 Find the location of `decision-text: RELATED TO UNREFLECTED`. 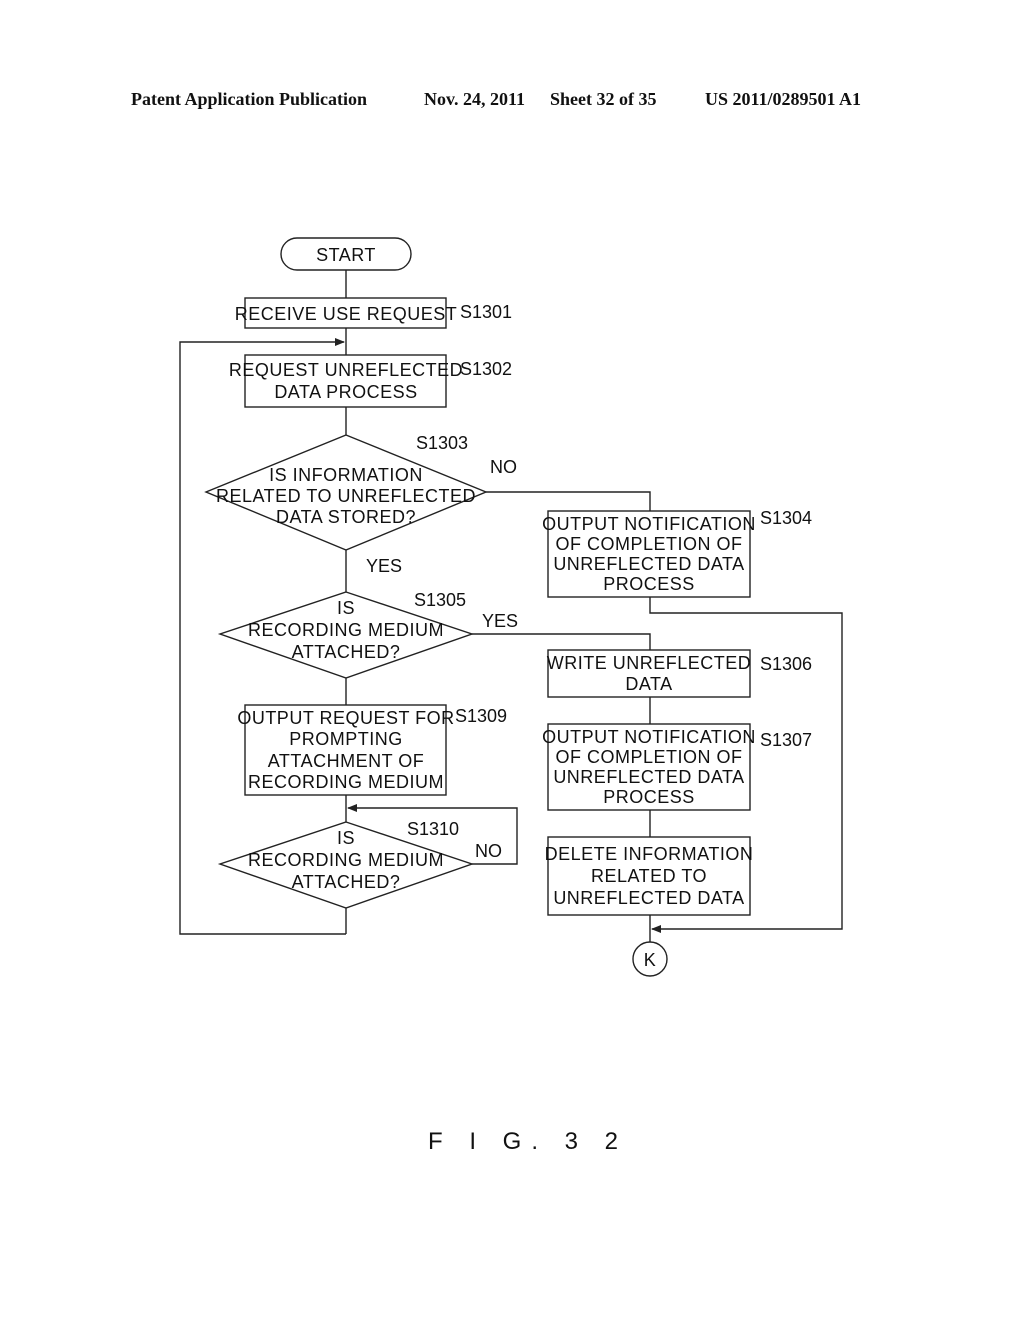

decision-text: RELATED TO UNREFLECTED is located at coordinates (346, 496).